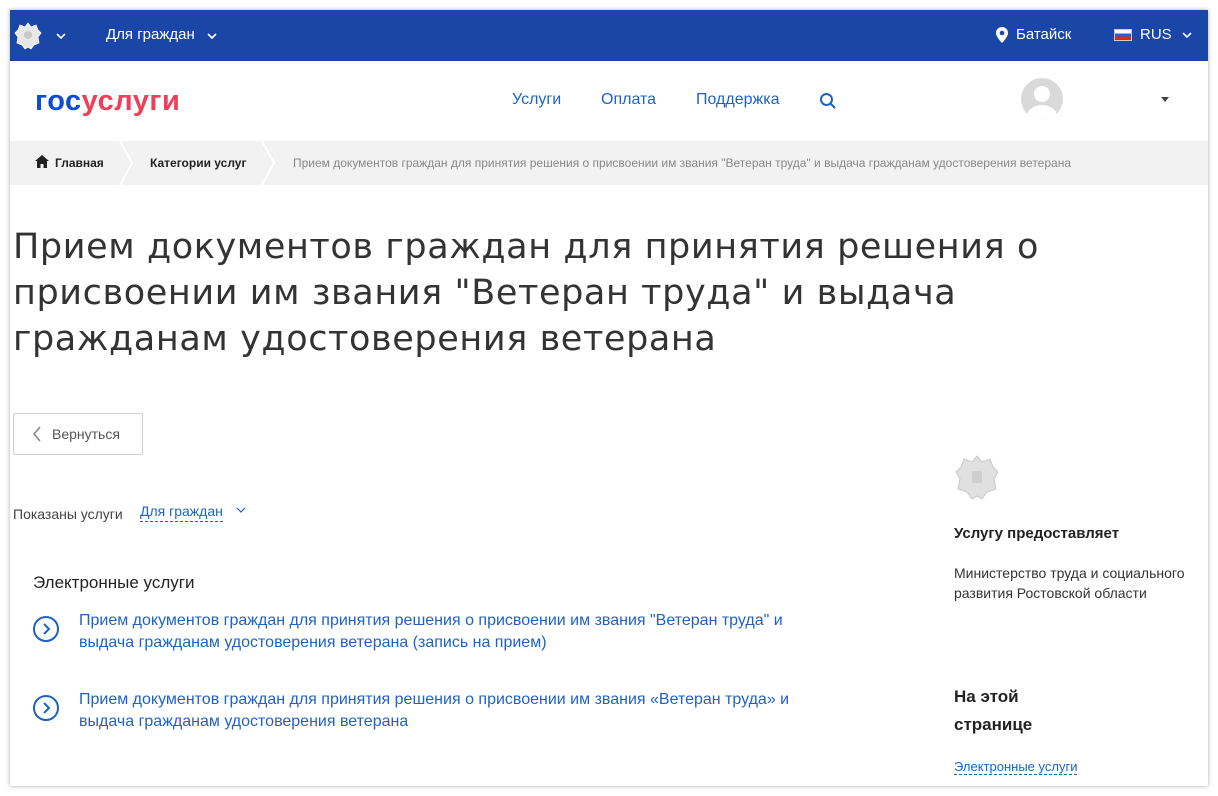 The image size is (1218, 796). I want to click on city-name: Батайск, so click(1044, 34).